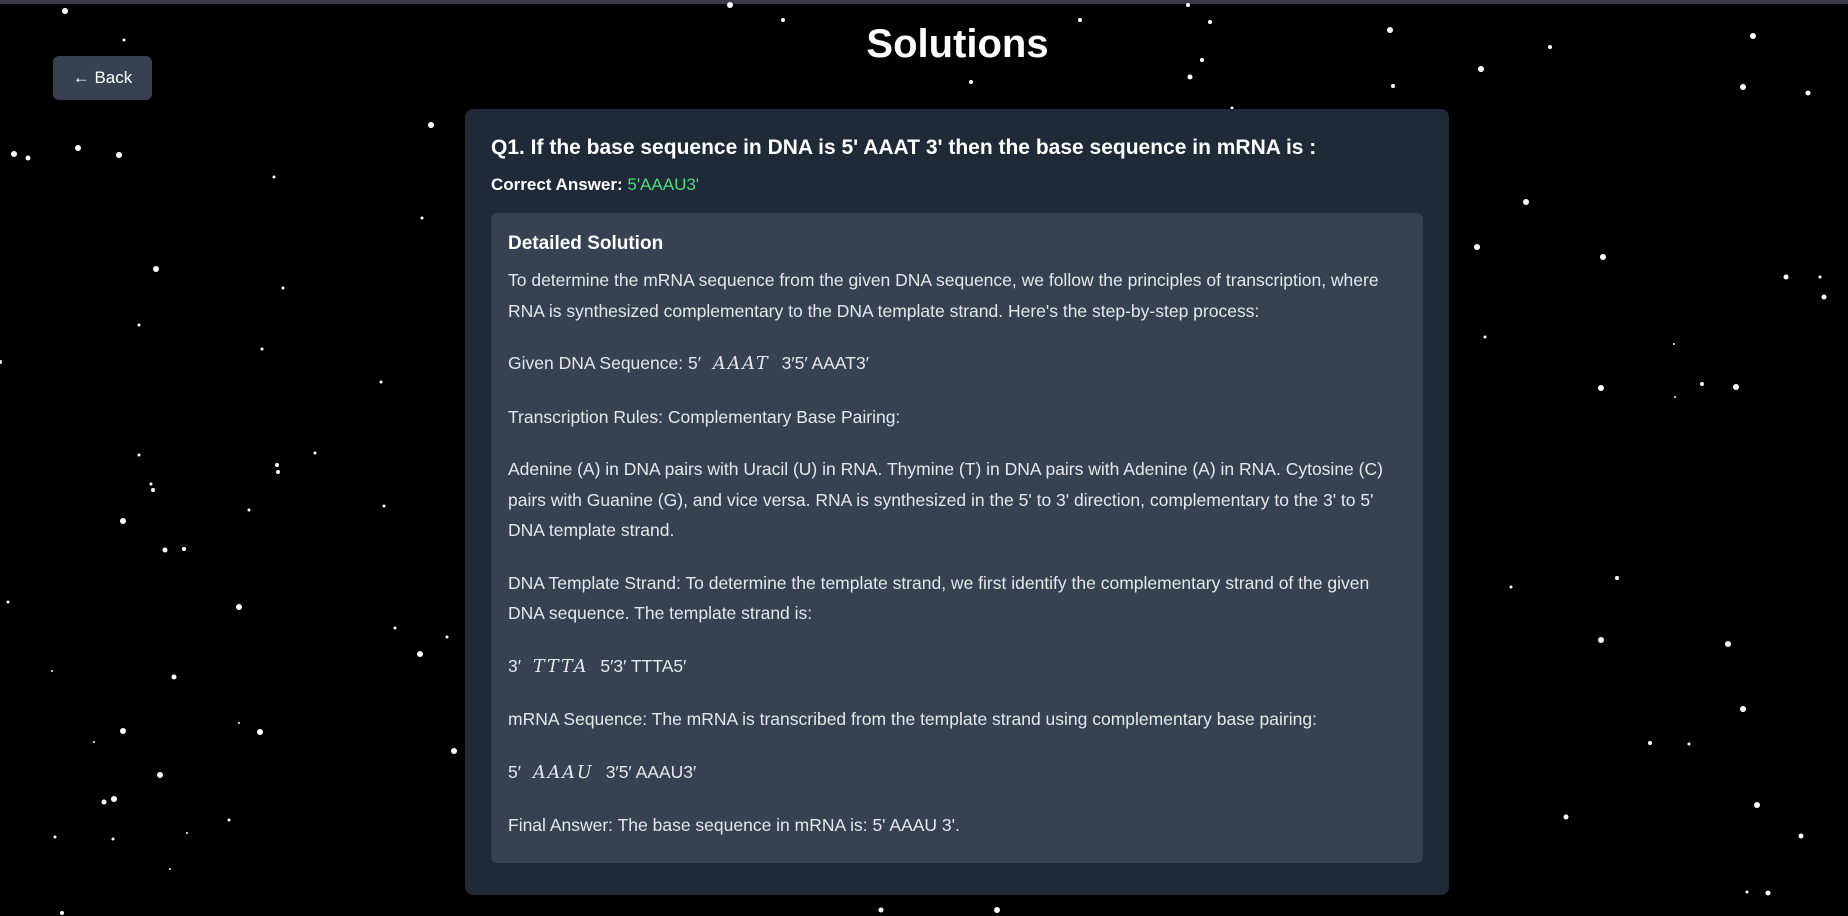 This screenshot has height=916, width=1848. What do you see at coordinates (957, 667) in the screenshot?
I see `template-strand-sequence: 3′ TTTA 5′3′ TTTA5′` at bounding box center [957, 667].